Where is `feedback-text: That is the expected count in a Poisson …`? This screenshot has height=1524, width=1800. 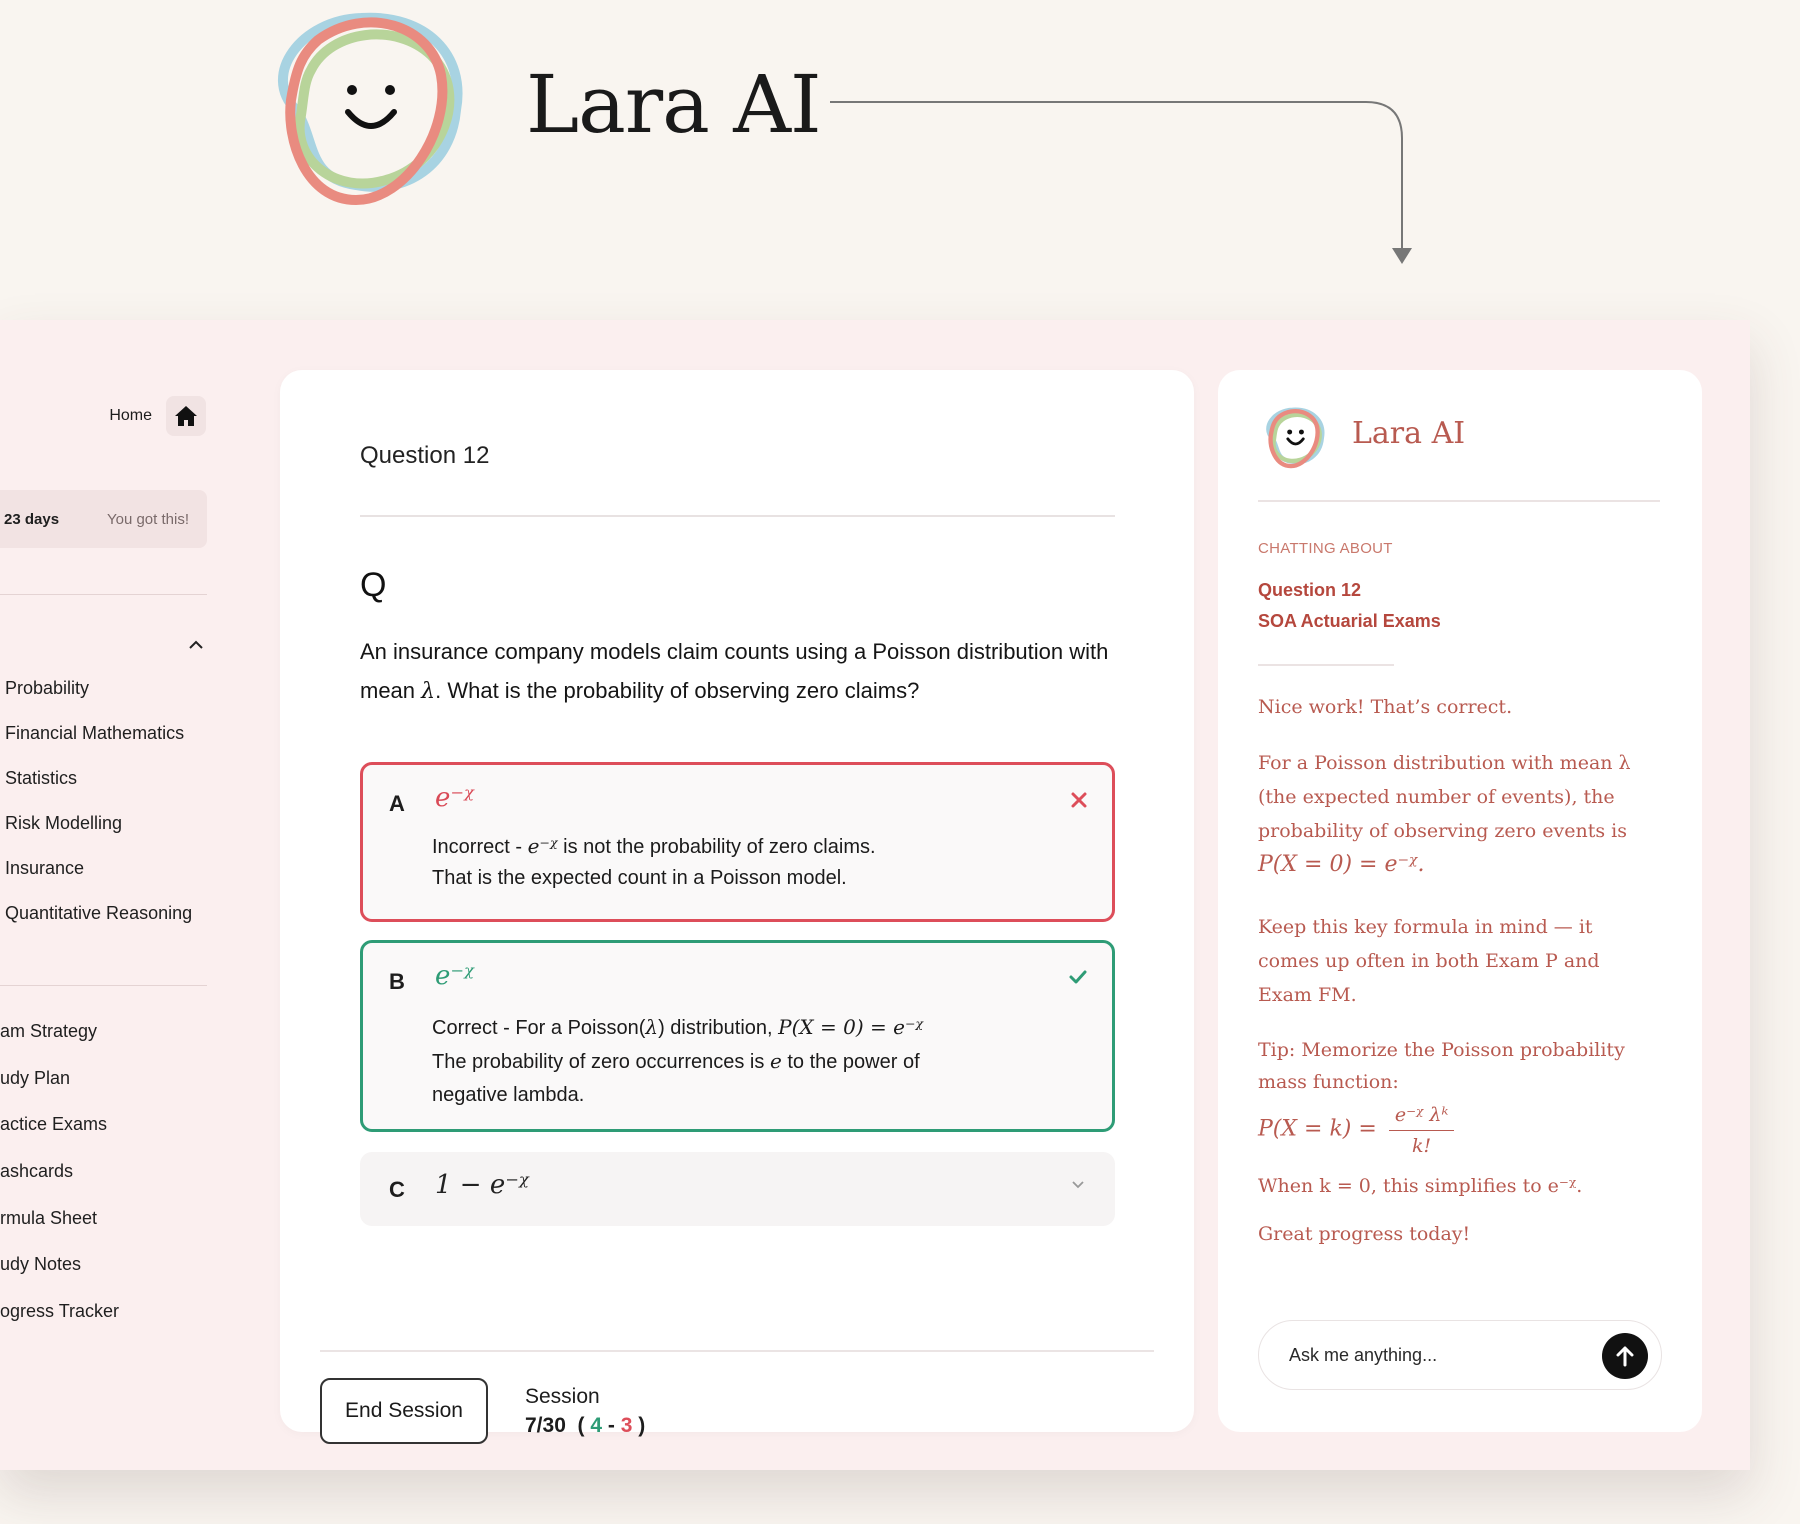
feedback-text: That is the expected count in a Poisson … is located at coordinates (639, 878).